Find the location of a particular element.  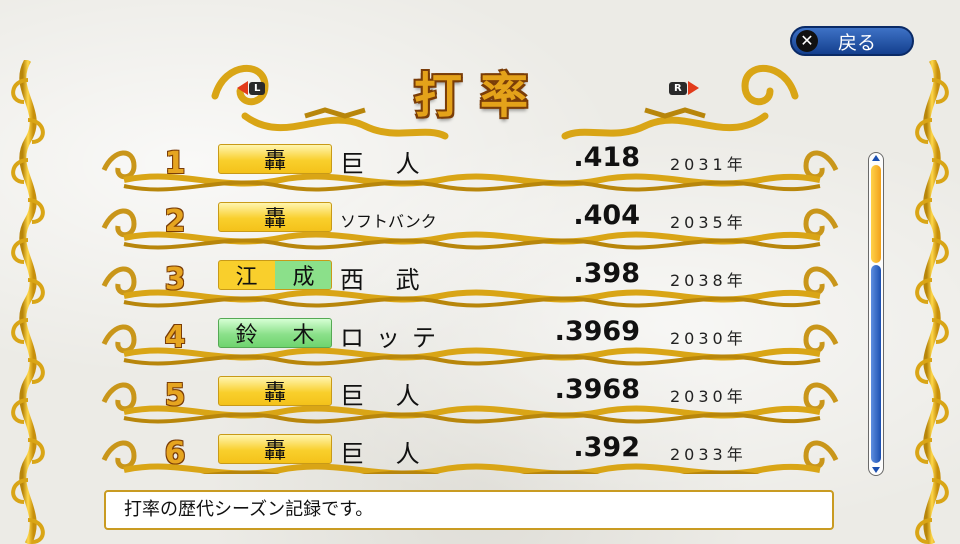

season-year: 2033年 is located at coordinates (708, 454).